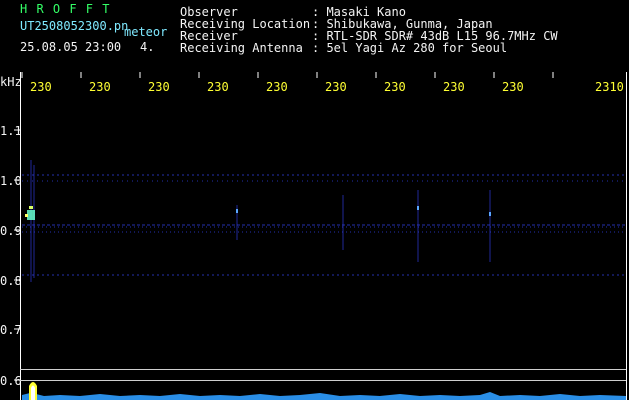 The width and height of the screenshot is (629, 400). Describe the element at coordinates (324, 391) in the screenshot. I see `signal-level-strip` at that location.